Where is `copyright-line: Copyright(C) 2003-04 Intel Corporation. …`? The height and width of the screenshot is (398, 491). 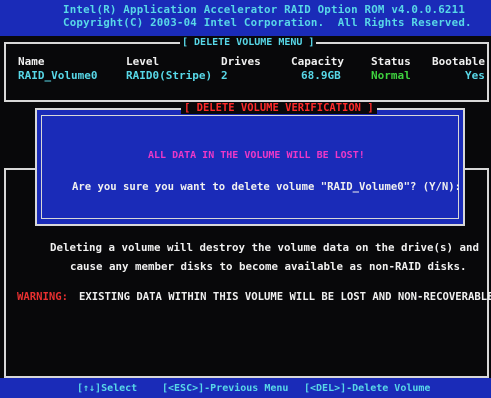 copyright-line: Copyright(C) 2003-04 Intel Corporation. … is located at coordinates (267, 22).